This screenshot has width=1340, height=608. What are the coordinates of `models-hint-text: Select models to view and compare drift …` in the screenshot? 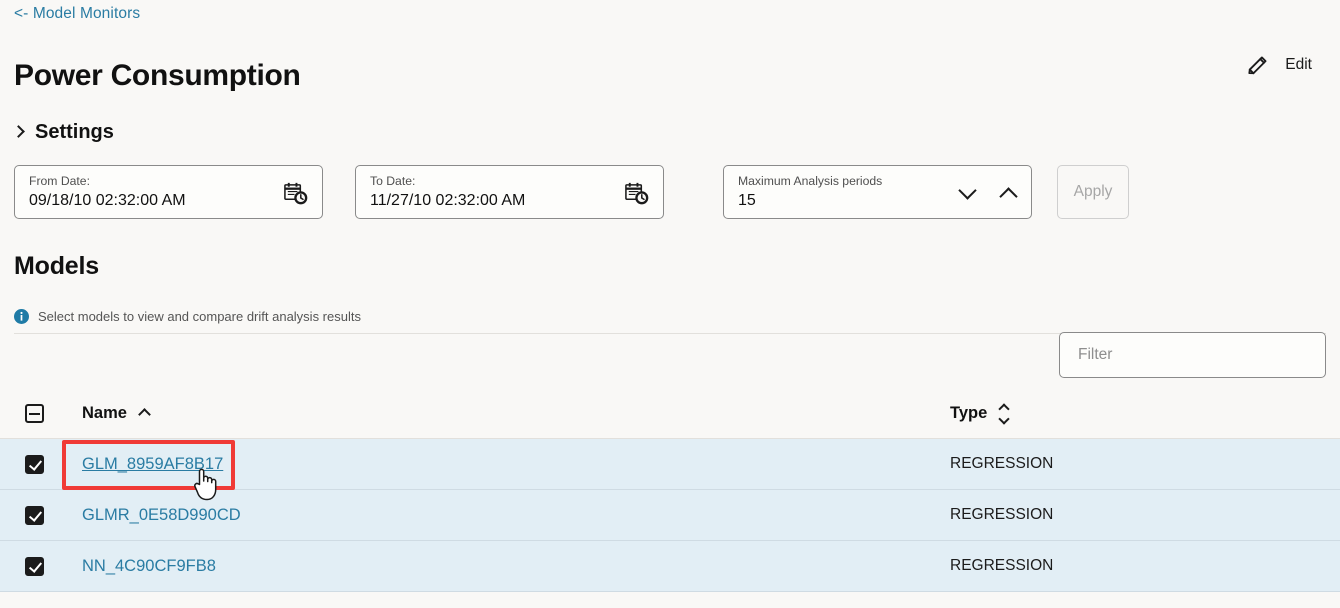 It's located at (199, 316).